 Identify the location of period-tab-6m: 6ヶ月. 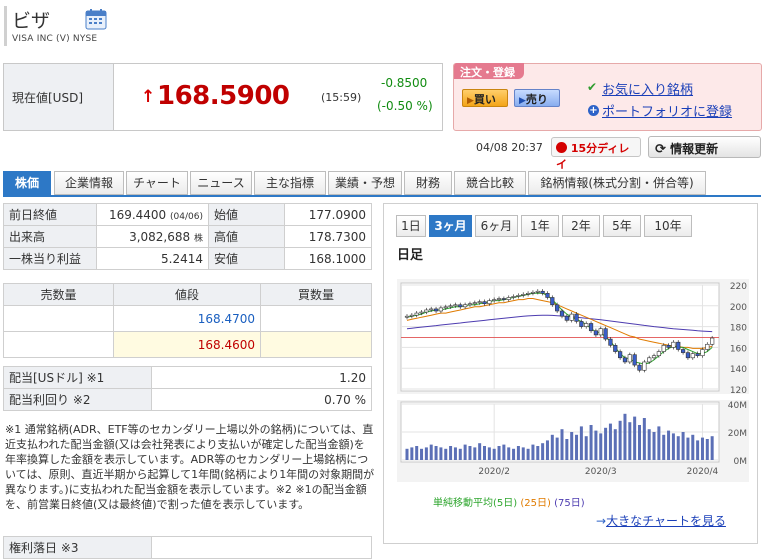
(496, 226).